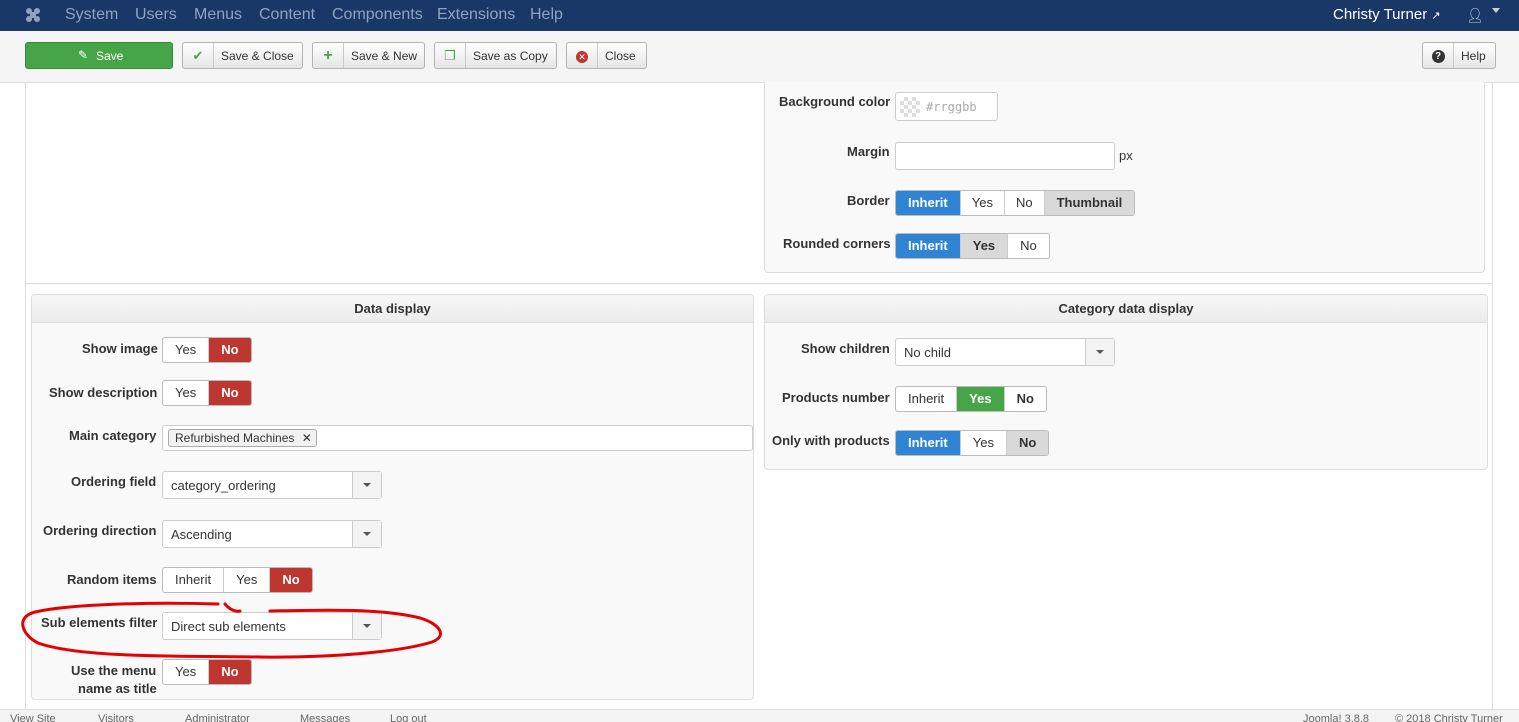 The height and width of the screenshot is (722, 1519). Describe the element at coordinates (33, 15) in the screenshot. I see `joomla-logo-icon` at that location.